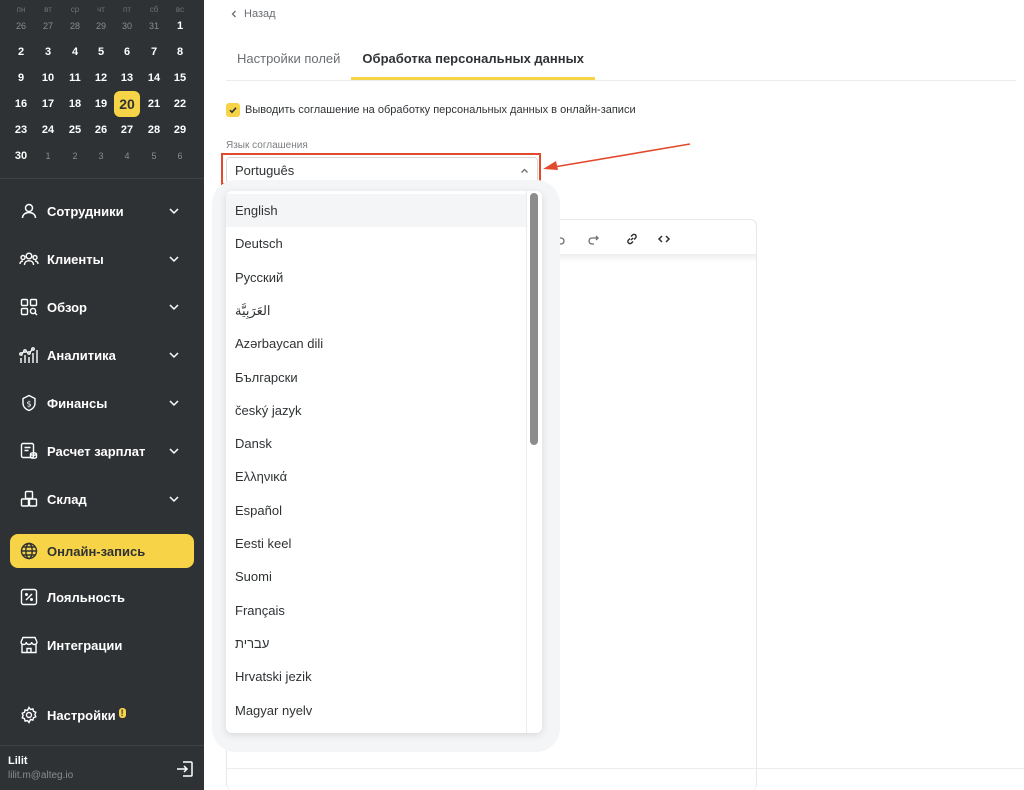 This screenshot has height=790, width=1024. Describe the element at coordinates (376, 643) in the screenshot. I see `language-option: עברית` at that location.